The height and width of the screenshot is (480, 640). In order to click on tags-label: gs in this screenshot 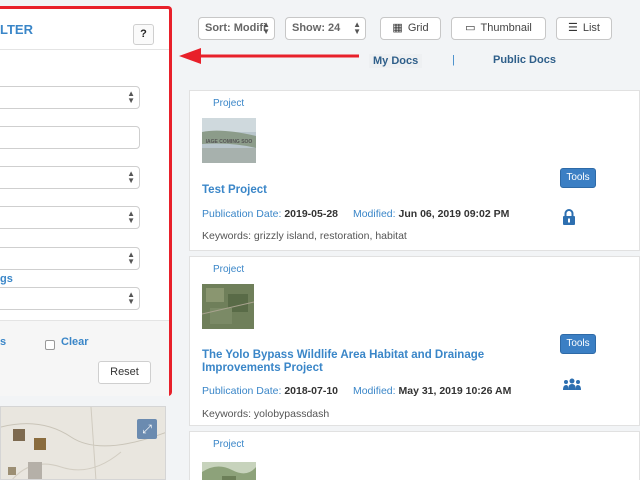, I will do `click(6, 279)`.